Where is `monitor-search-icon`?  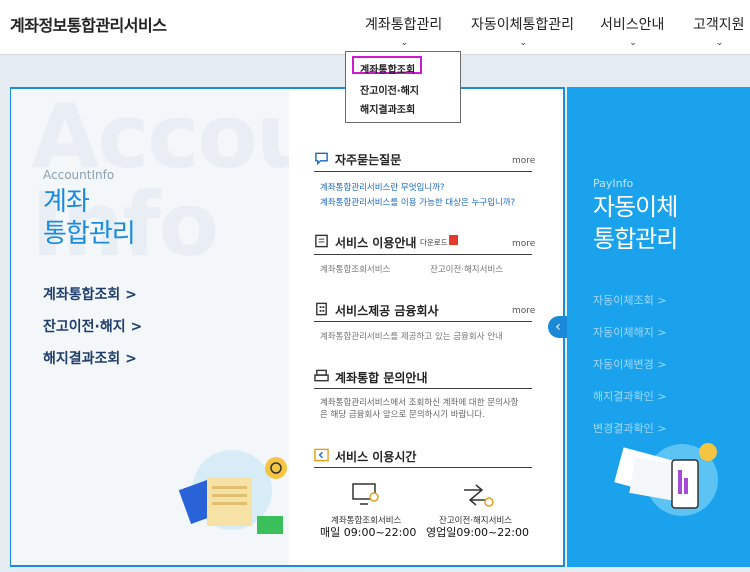 monitor-search-icon is located at coordinates (365, 494).